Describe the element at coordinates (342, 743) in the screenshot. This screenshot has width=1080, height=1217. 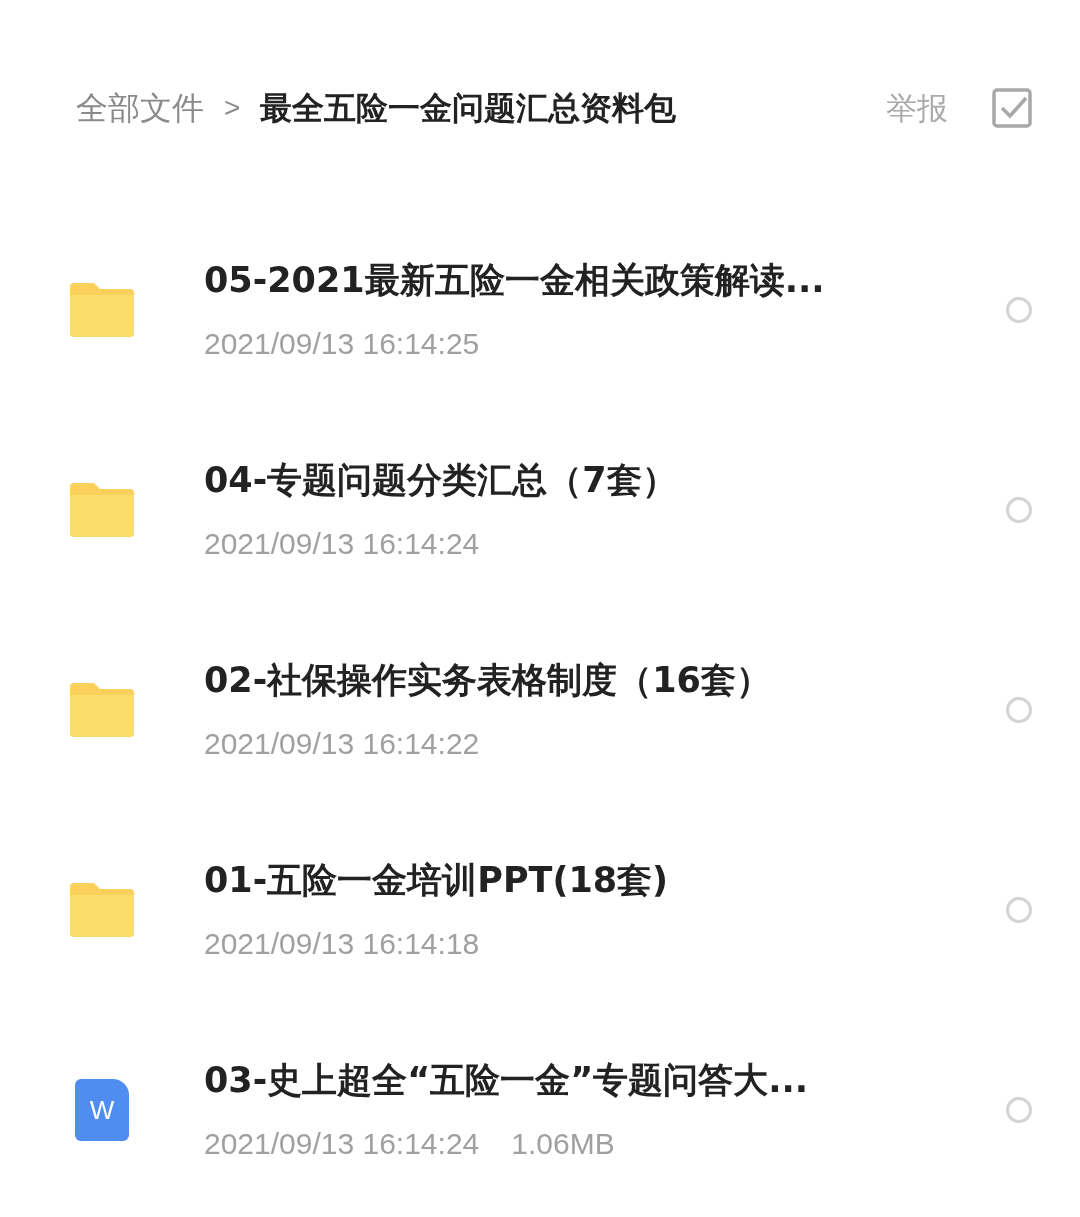
I see `file-date: 2021/09/13 16:14:22` at that location.